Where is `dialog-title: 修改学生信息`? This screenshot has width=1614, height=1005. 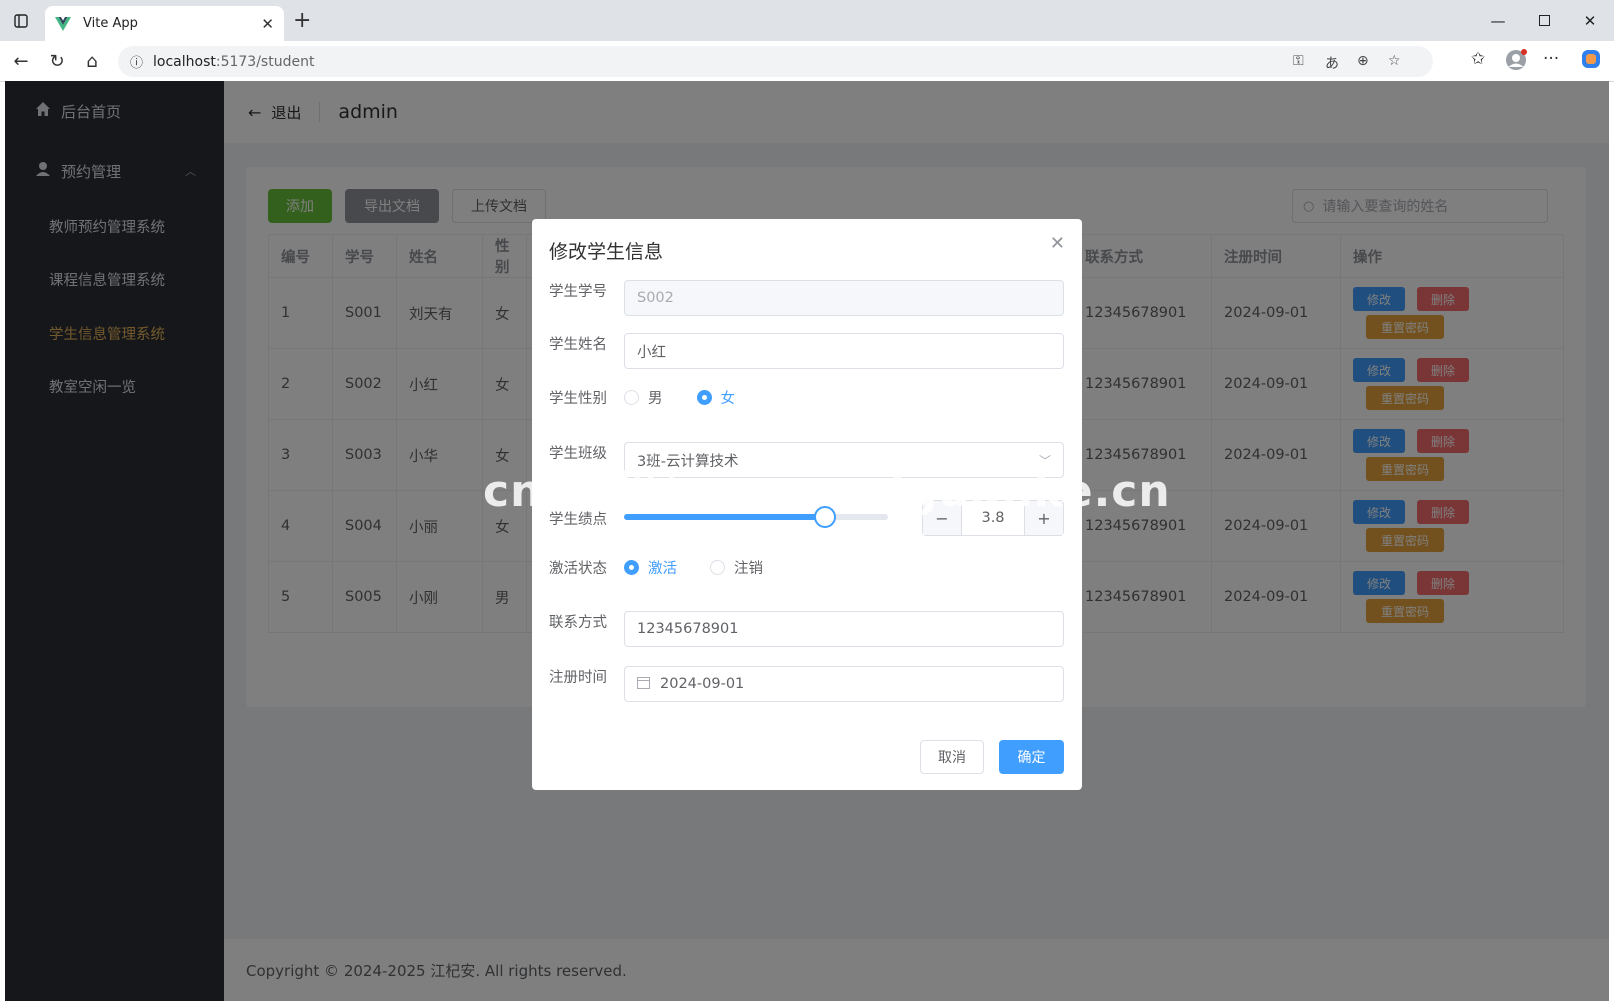 dialog-title: 修改学生信息 is located at coordinates (606, 252).